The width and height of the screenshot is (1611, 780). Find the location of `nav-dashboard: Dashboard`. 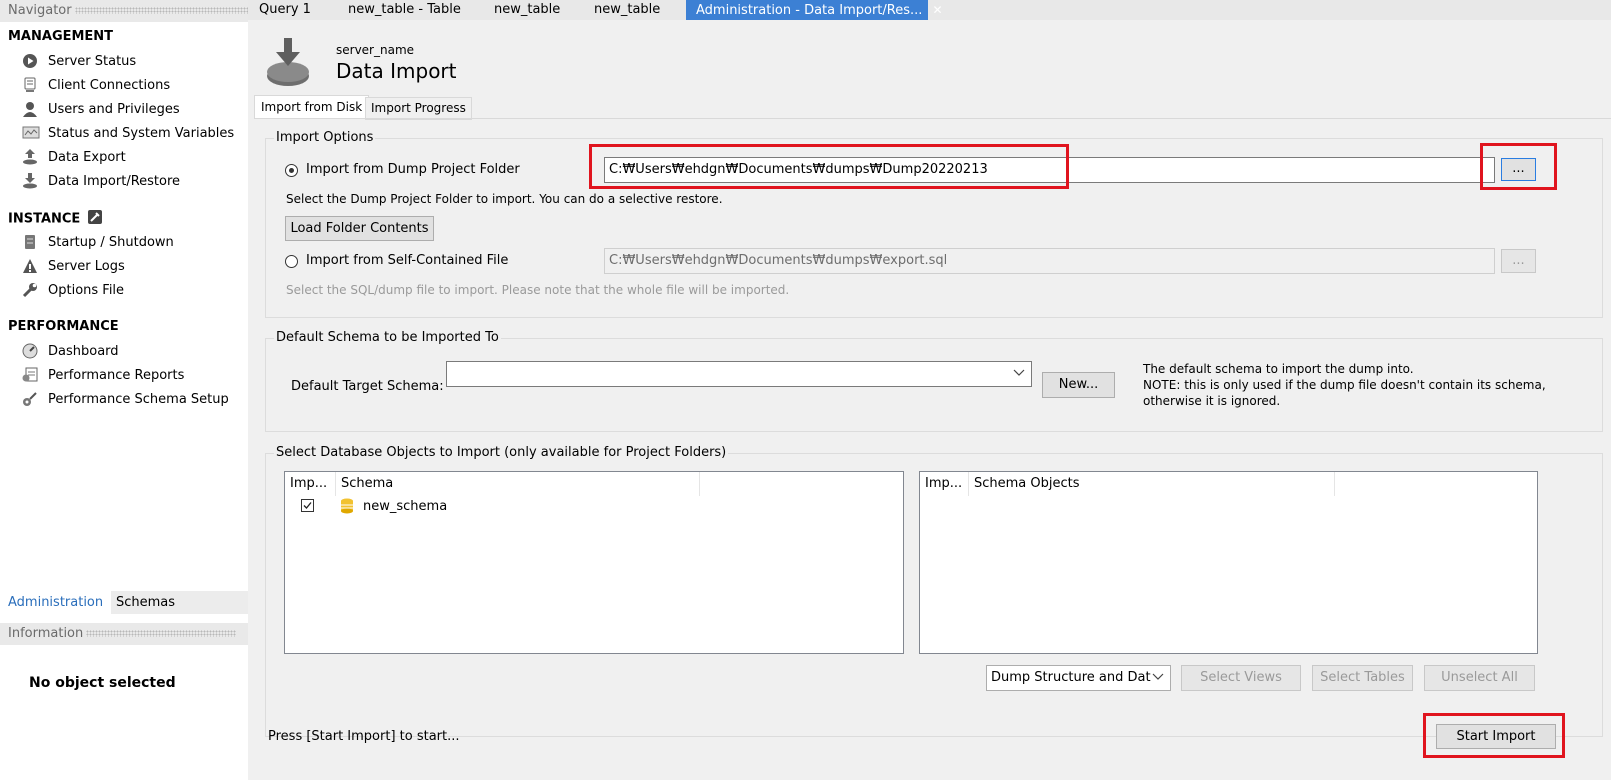

nav-dashboard: Dashboard is located at coordinates (70, 352).